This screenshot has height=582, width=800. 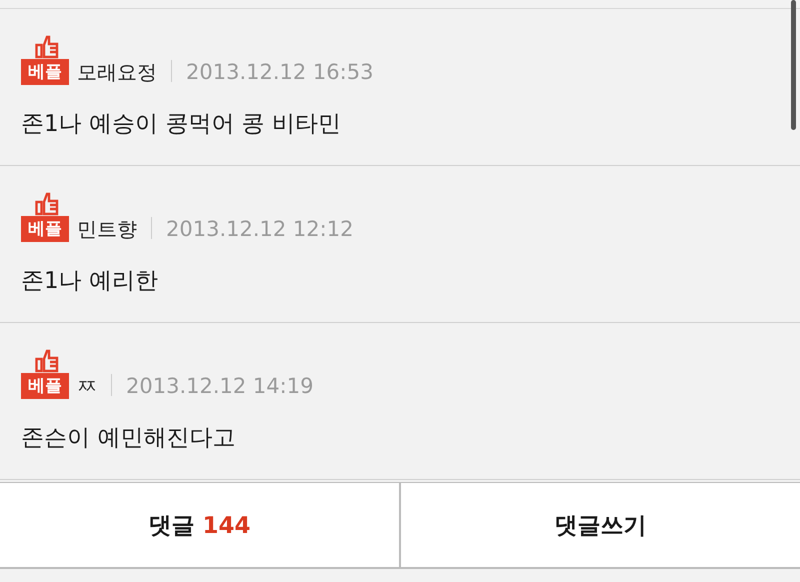 What do you see at coordinates (107, 229) in the screenshot?
I see `comment-author: 민트향` at bounding box center [107, 229].